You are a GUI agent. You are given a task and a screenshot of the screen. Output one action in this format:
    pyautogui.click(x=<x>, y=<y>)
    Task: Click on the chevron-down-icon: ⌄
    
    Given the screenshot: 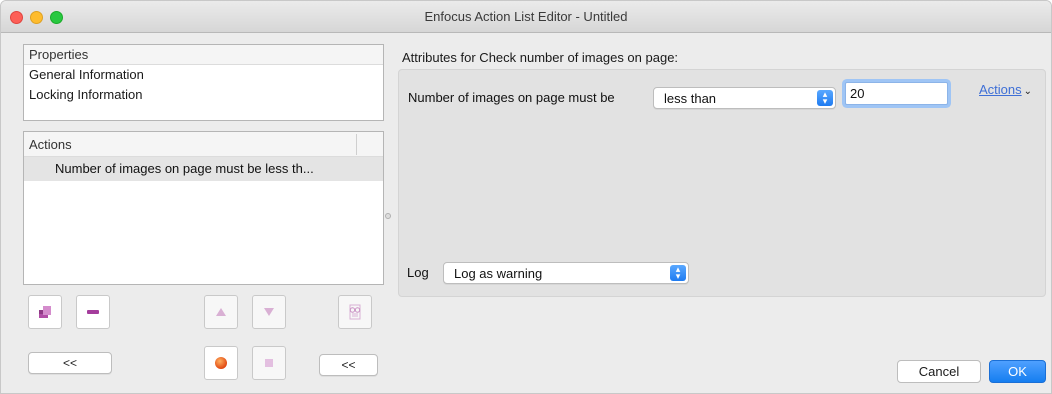 What is the action you would take?
    pyautogui.click(x=1028, y=91)
    